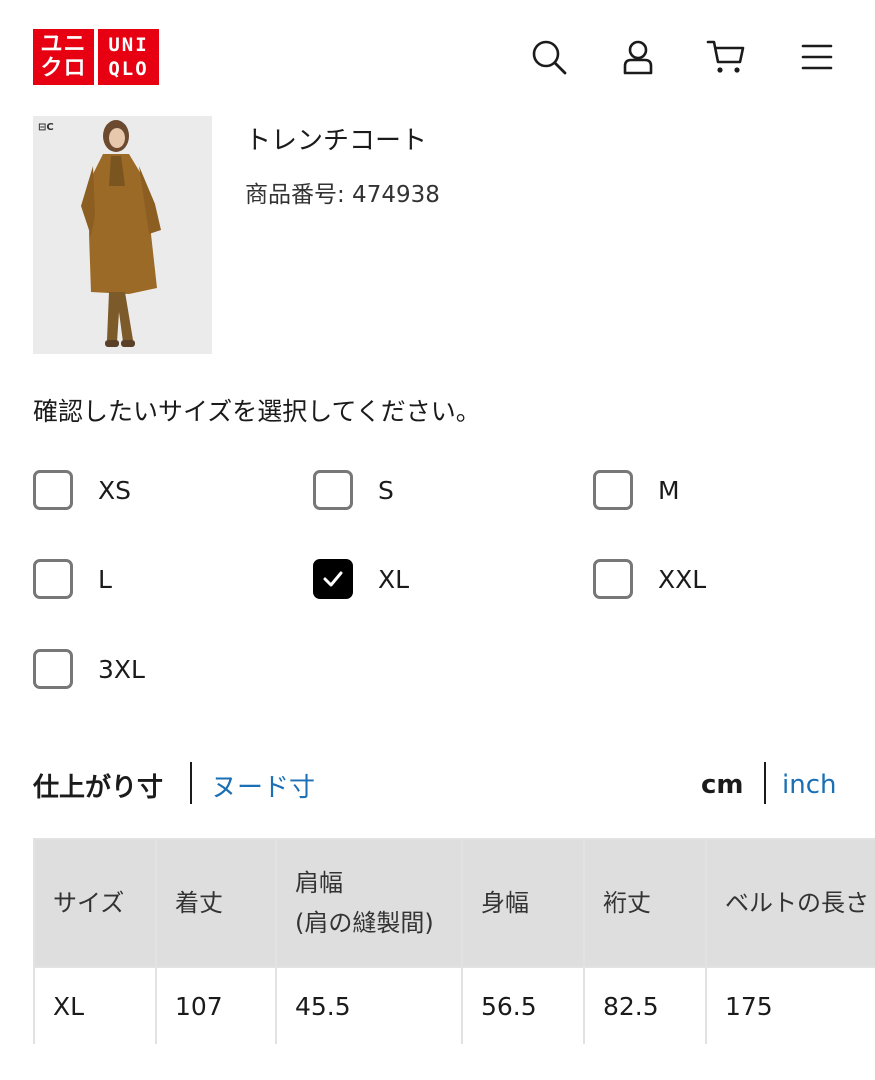 The width and height of the screenshot is (875, 1080). What do you see at coordinates (98, 785) in the screenshot?
I see `tab-finished-size: 仕上がり寸` at bounding box center [98, 785].